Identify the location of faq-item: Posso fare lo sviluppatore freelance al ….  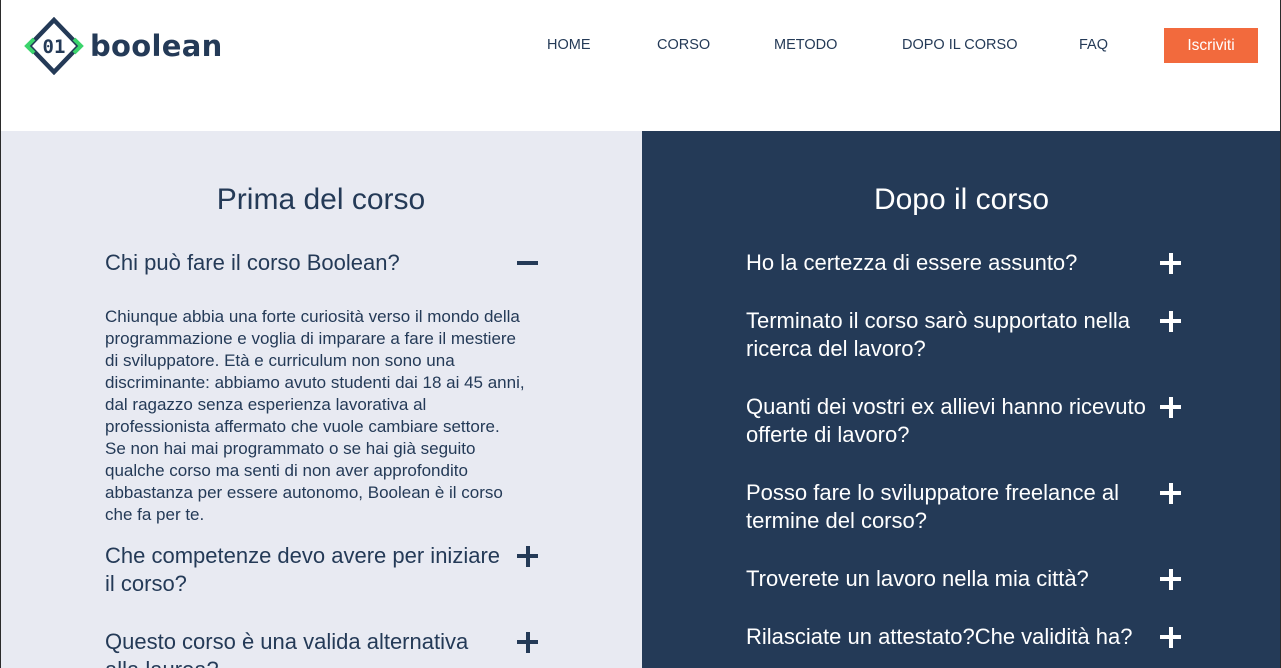
(966, 507).